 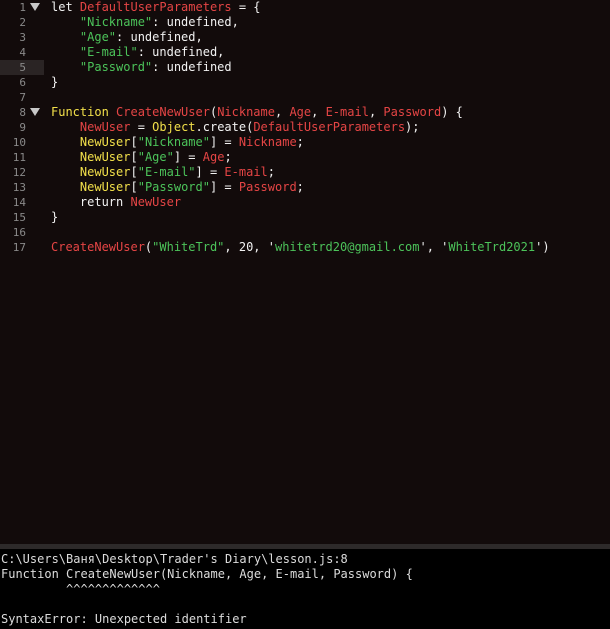 I want to click on code-token: Age, so click(x=213, y=157).